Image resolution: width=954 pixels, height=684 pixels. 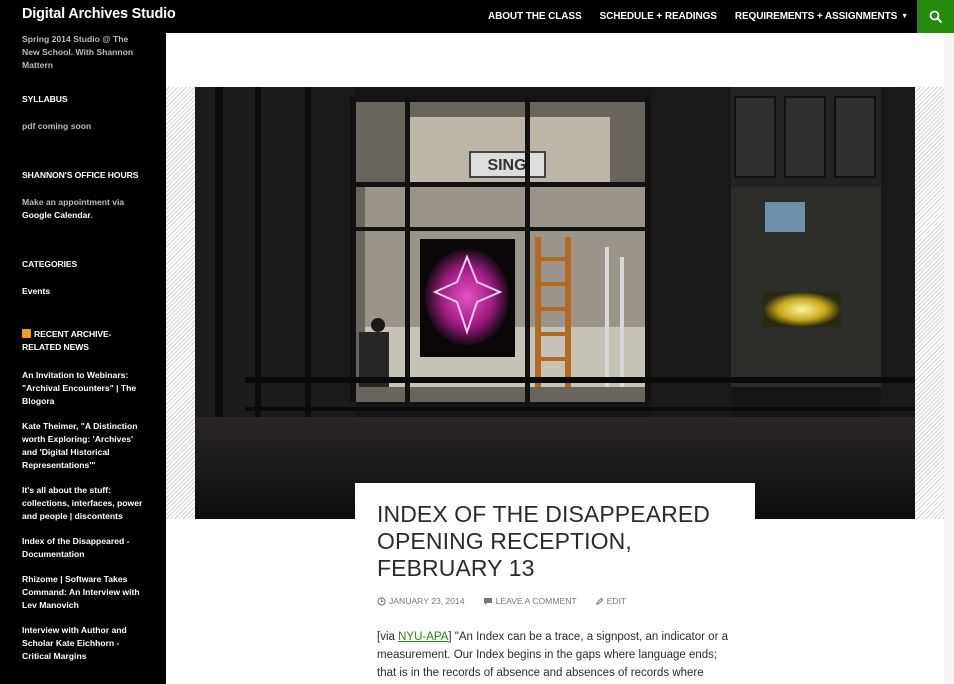 What do you see at coordinates (91, 215) in the screenshot?
I see `office-hours-suffix: .` at bounding box center [91, 215].